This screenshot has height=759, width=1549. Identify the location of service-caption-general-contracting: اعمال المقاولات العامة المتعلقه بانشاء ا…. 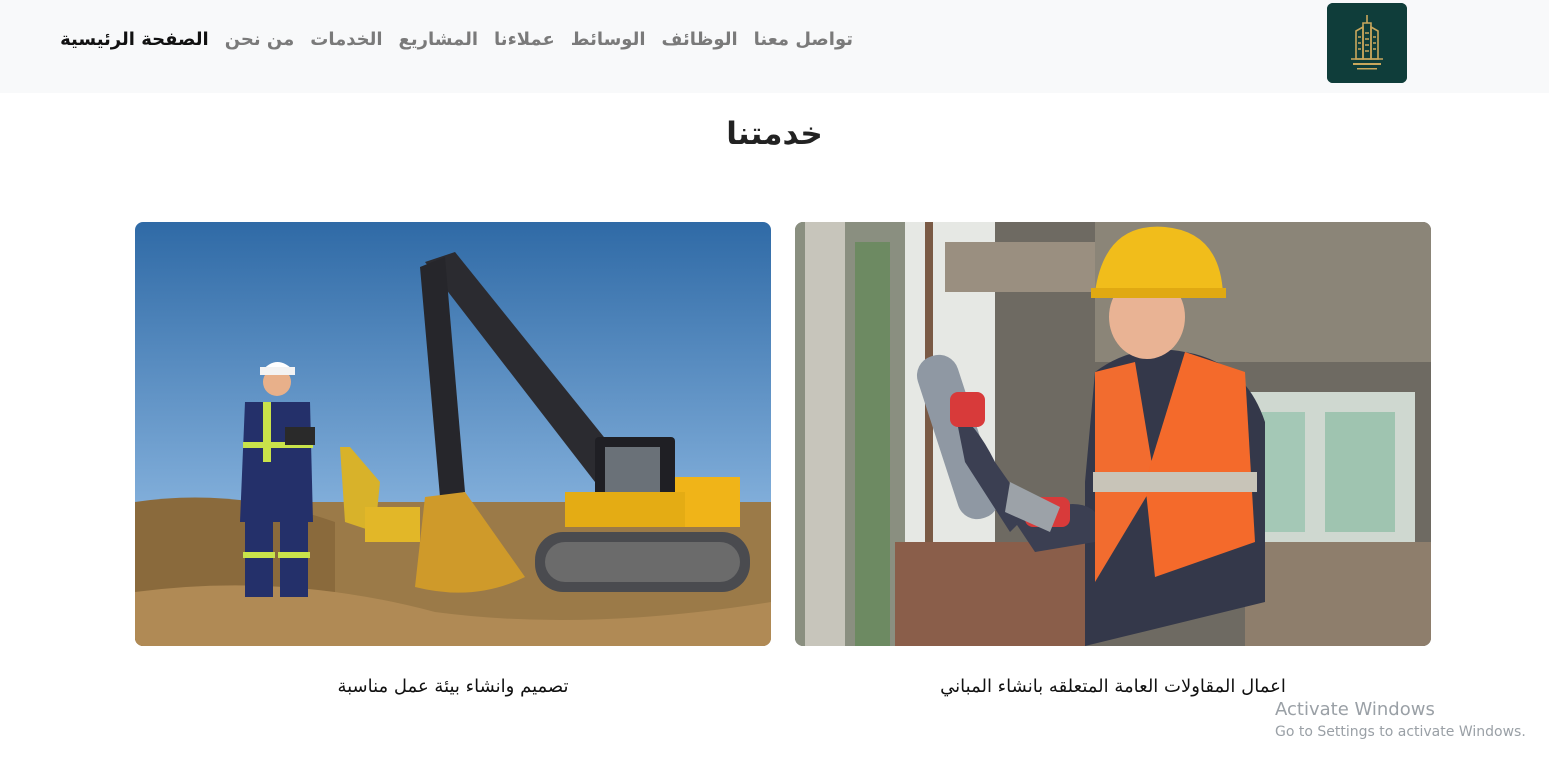
(1113, 686).